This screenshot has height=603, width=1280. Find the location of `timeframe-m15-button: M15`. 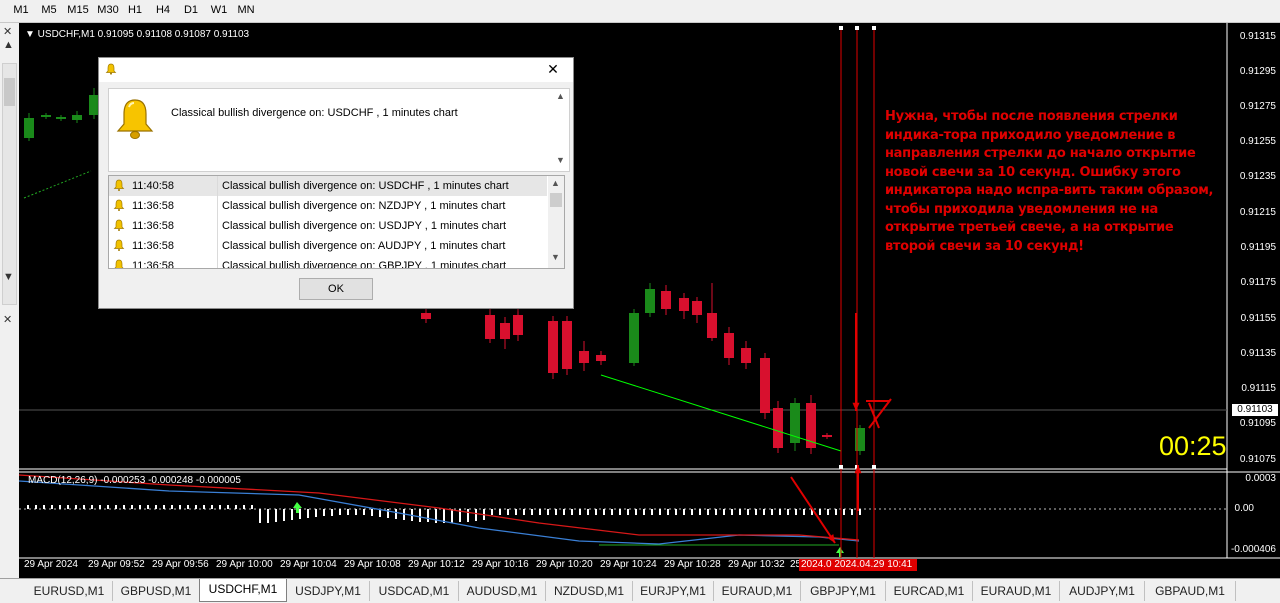

timeframe-m15-button: M15 is located at coordinates (78, 10).